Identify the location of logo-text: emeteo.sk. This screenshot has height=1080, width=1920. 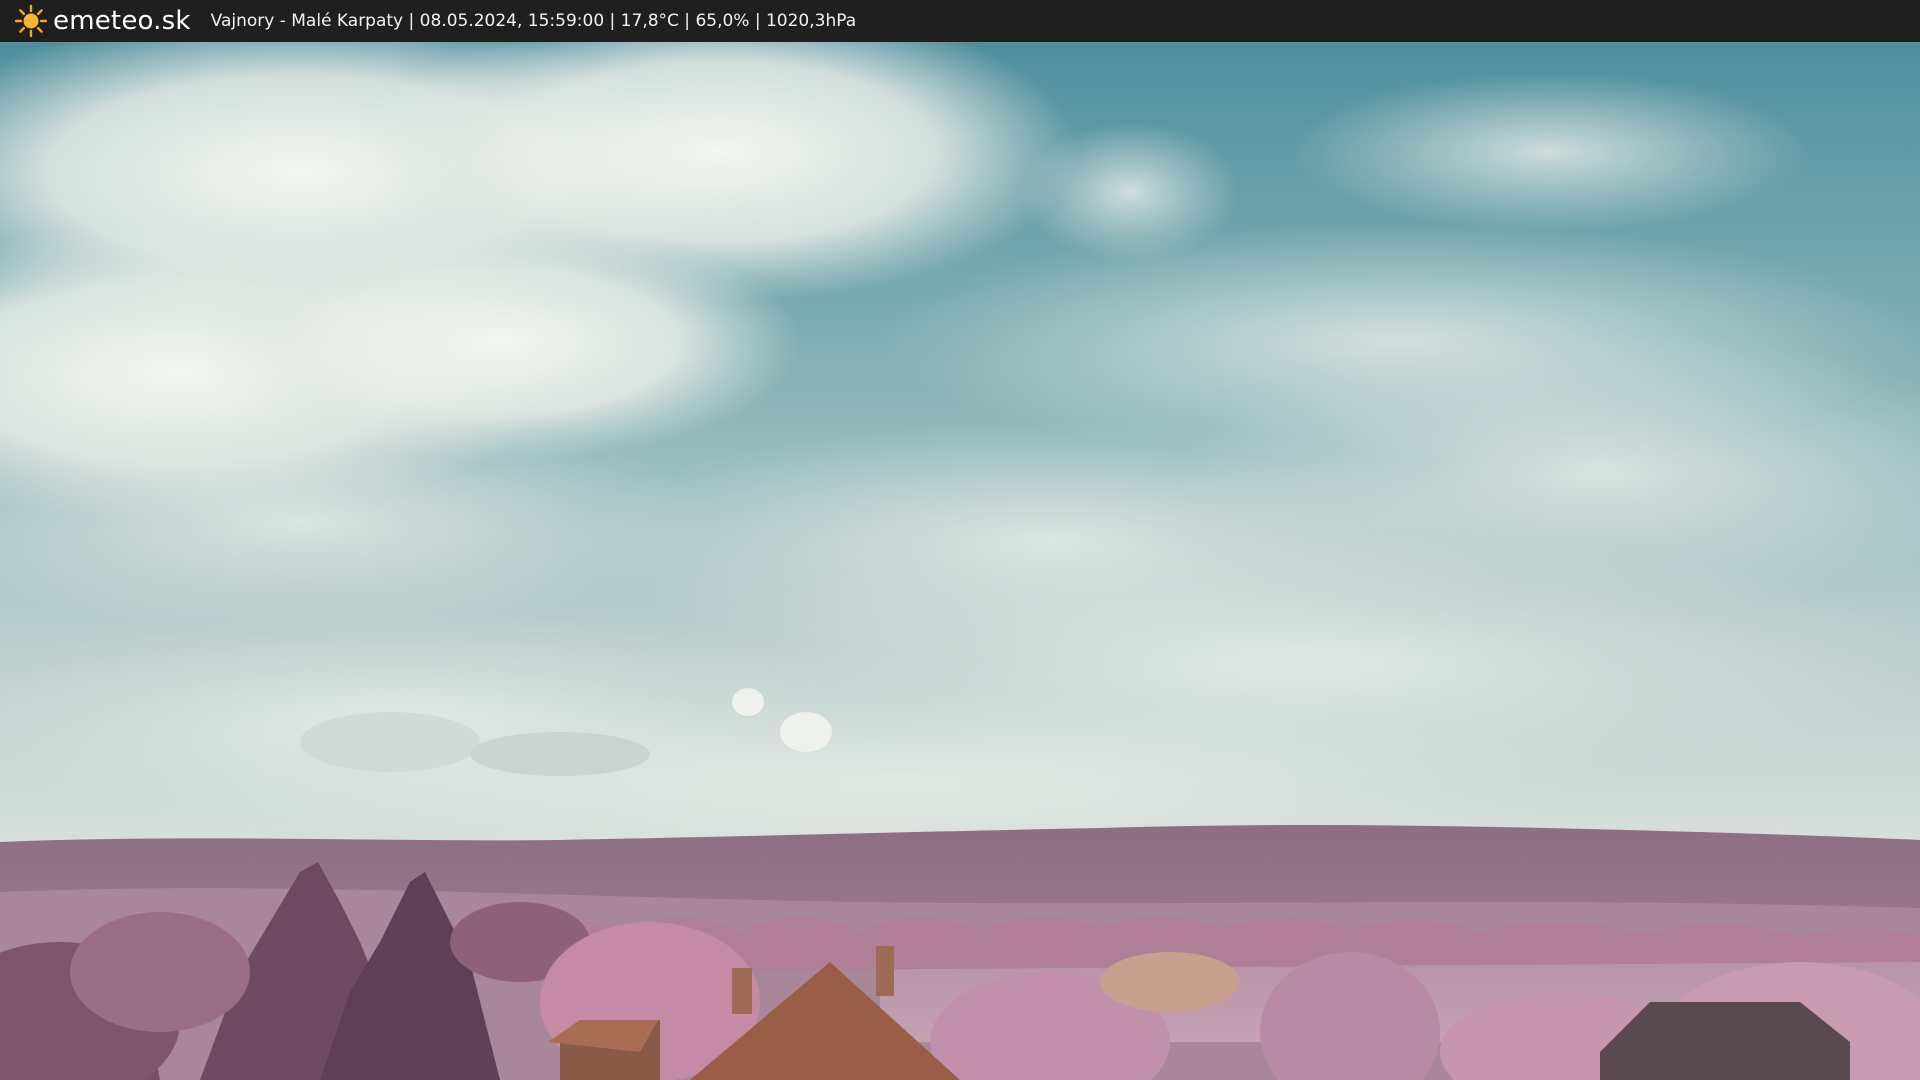
(122, 21).